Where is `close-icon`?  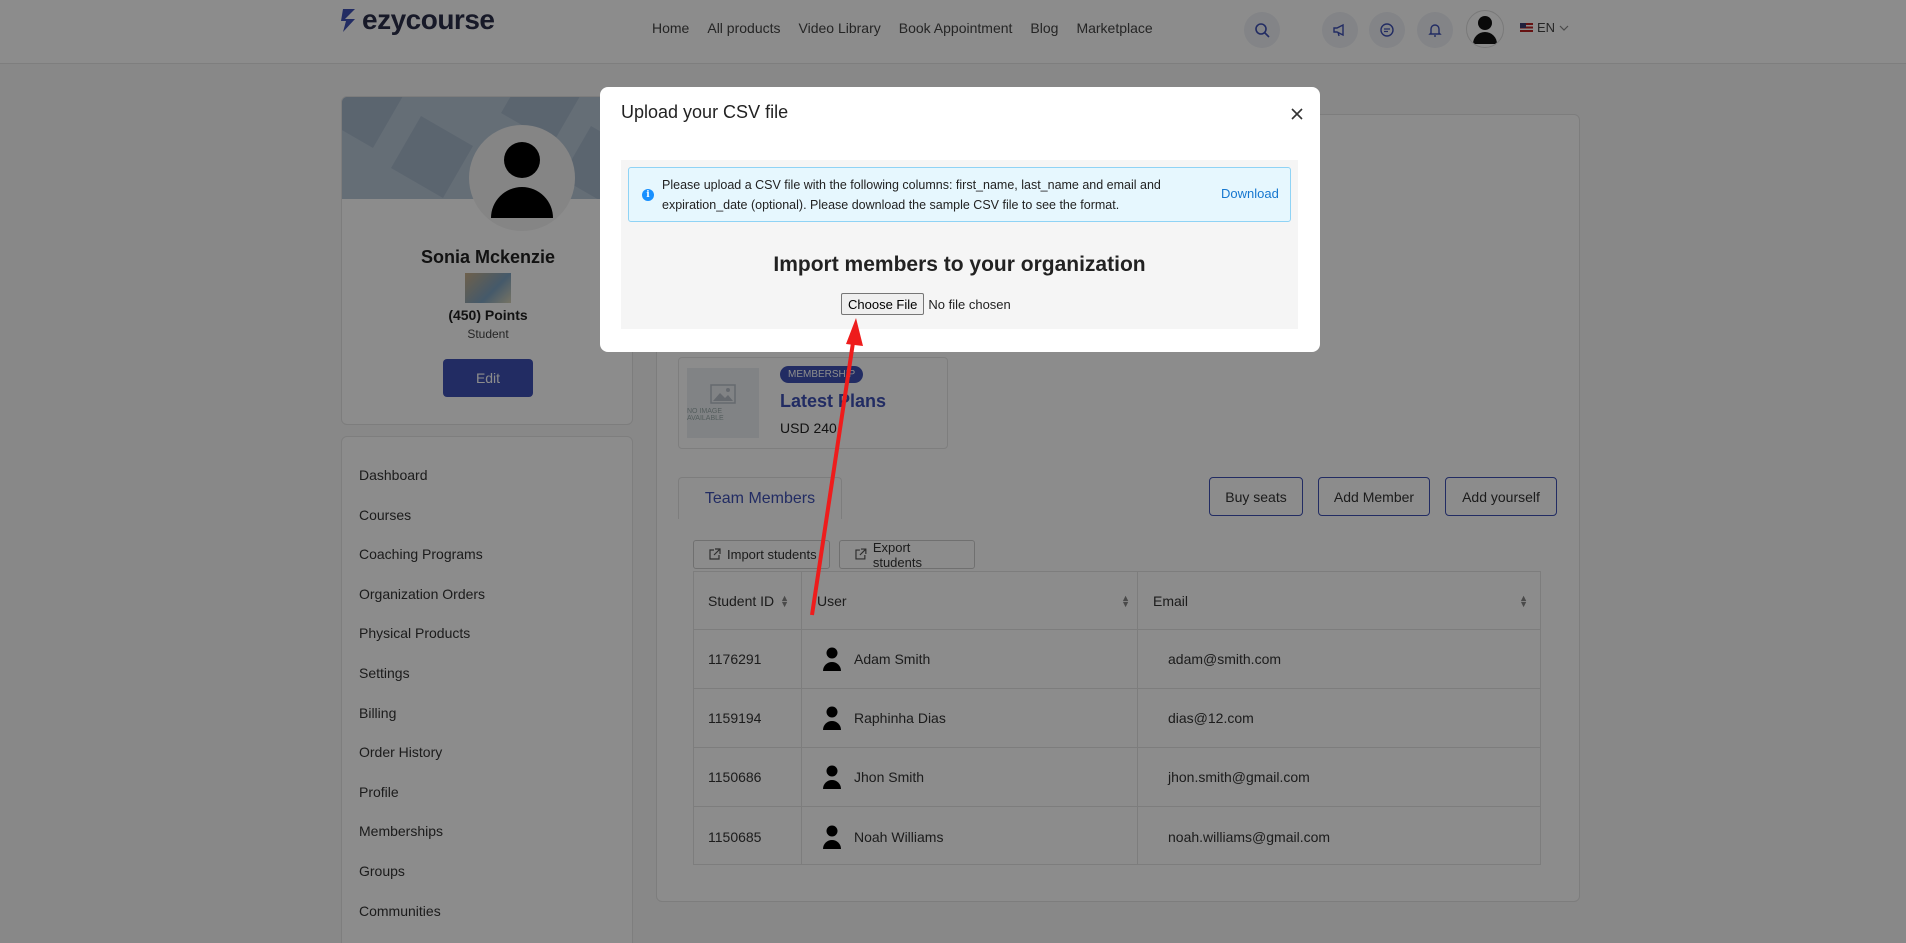
close-icon is located at coordinates (1297, 114).